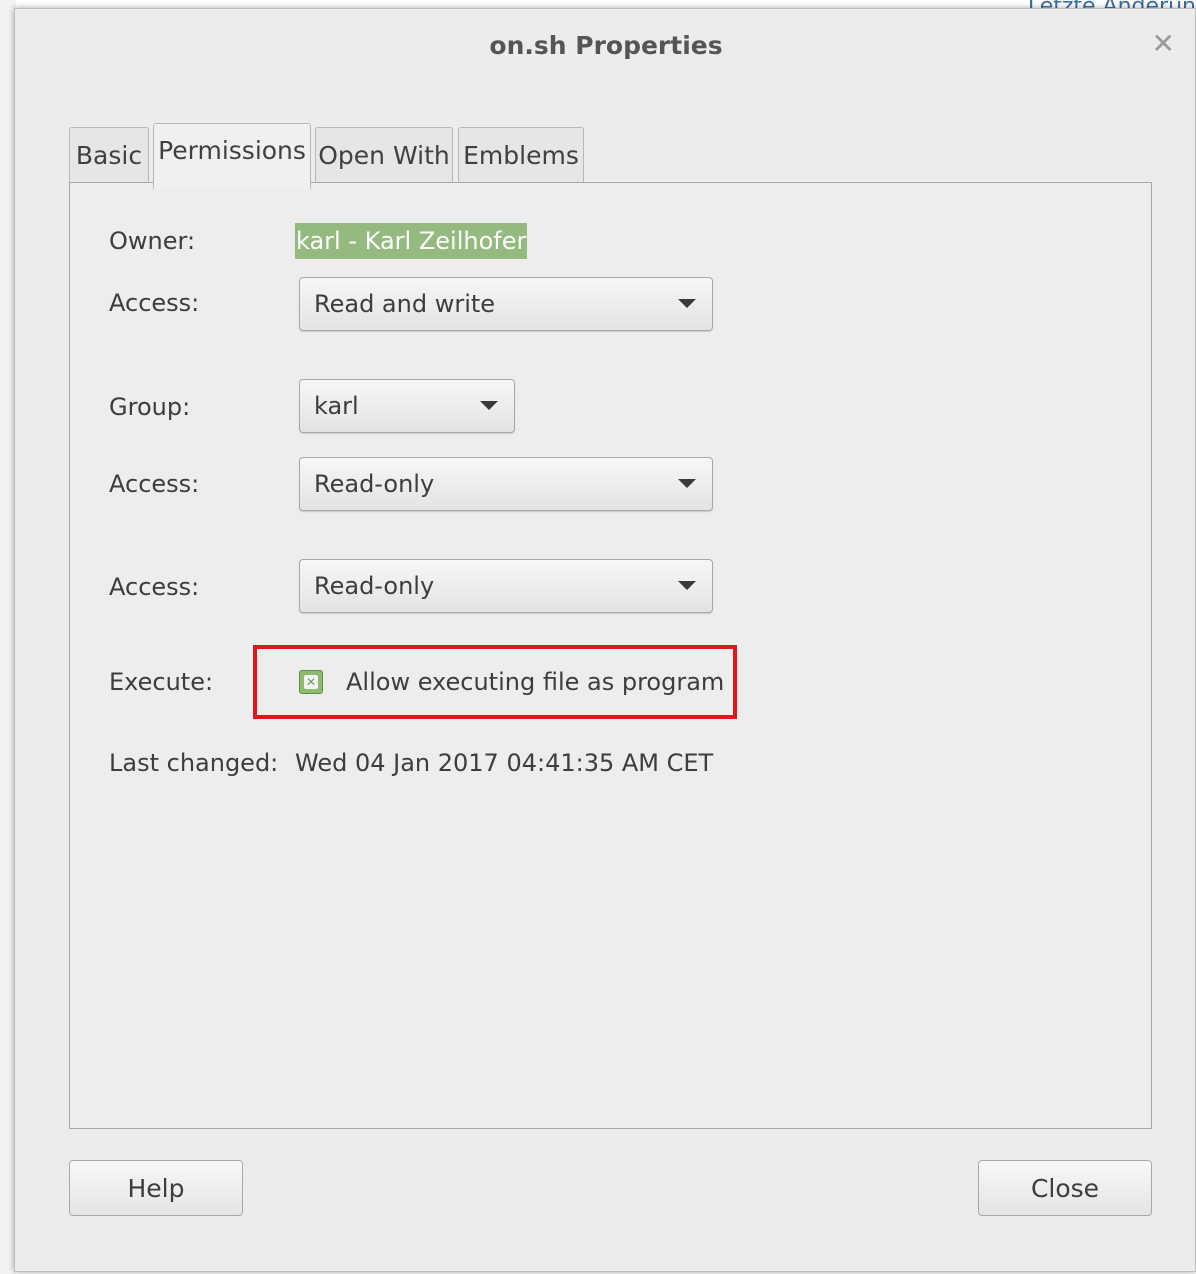  Describe the element at coordinates (504, 763) in the screenshot. I see `last-changed-value: Wed 04 Jan 2017 04:41:35 AM CET` at that location.